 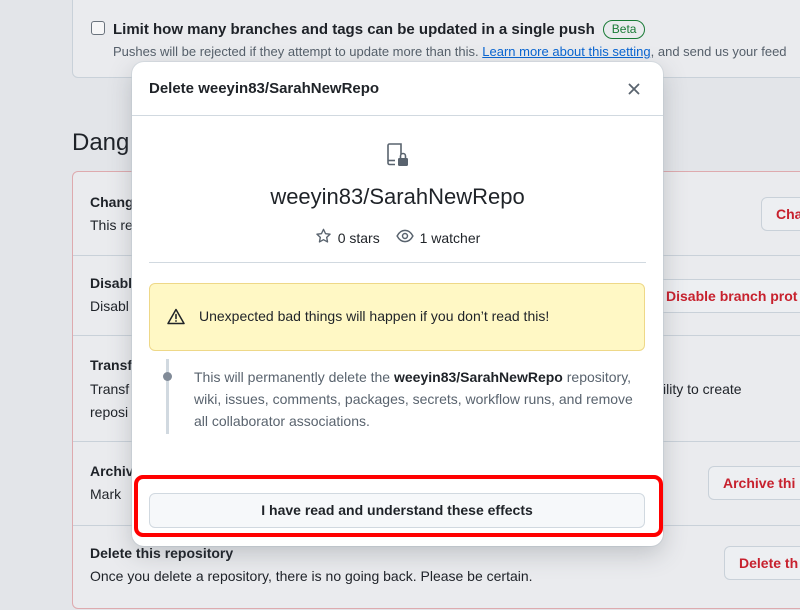 I want to click on repo-name: weeyin83/SarahNewRepo, so click(x=397, y=196).